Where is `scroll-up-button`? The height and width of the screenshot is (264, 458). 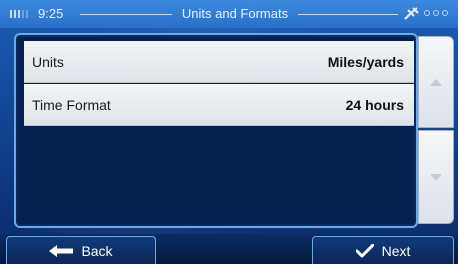
scroll-up-button is located at coordinates (436, 82).